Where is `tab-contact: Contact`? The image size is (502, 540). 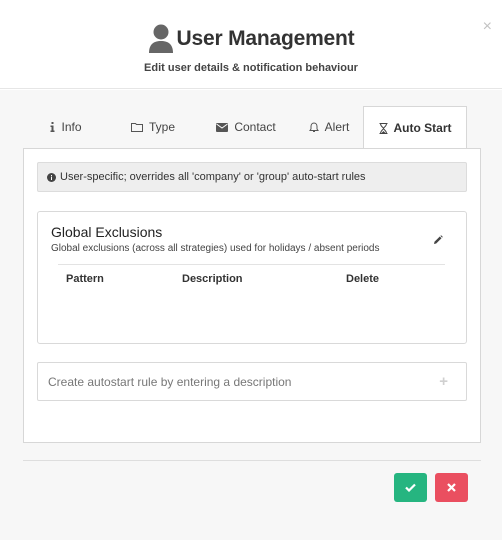
tab-contact: Contact is located at coordinates (246, 127).